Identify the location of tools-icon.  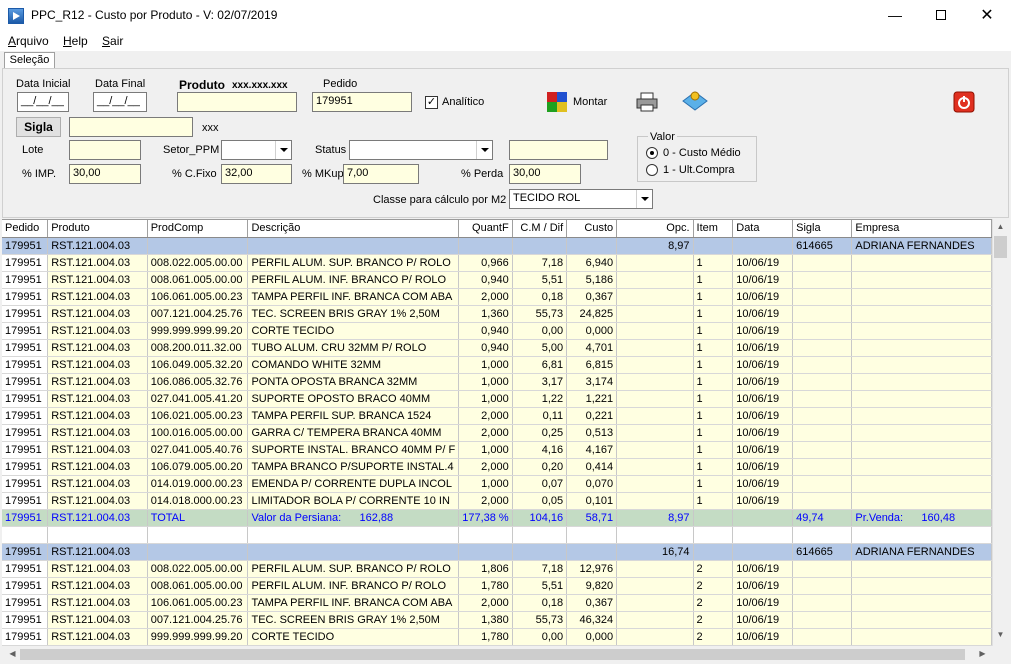
(695, 101).